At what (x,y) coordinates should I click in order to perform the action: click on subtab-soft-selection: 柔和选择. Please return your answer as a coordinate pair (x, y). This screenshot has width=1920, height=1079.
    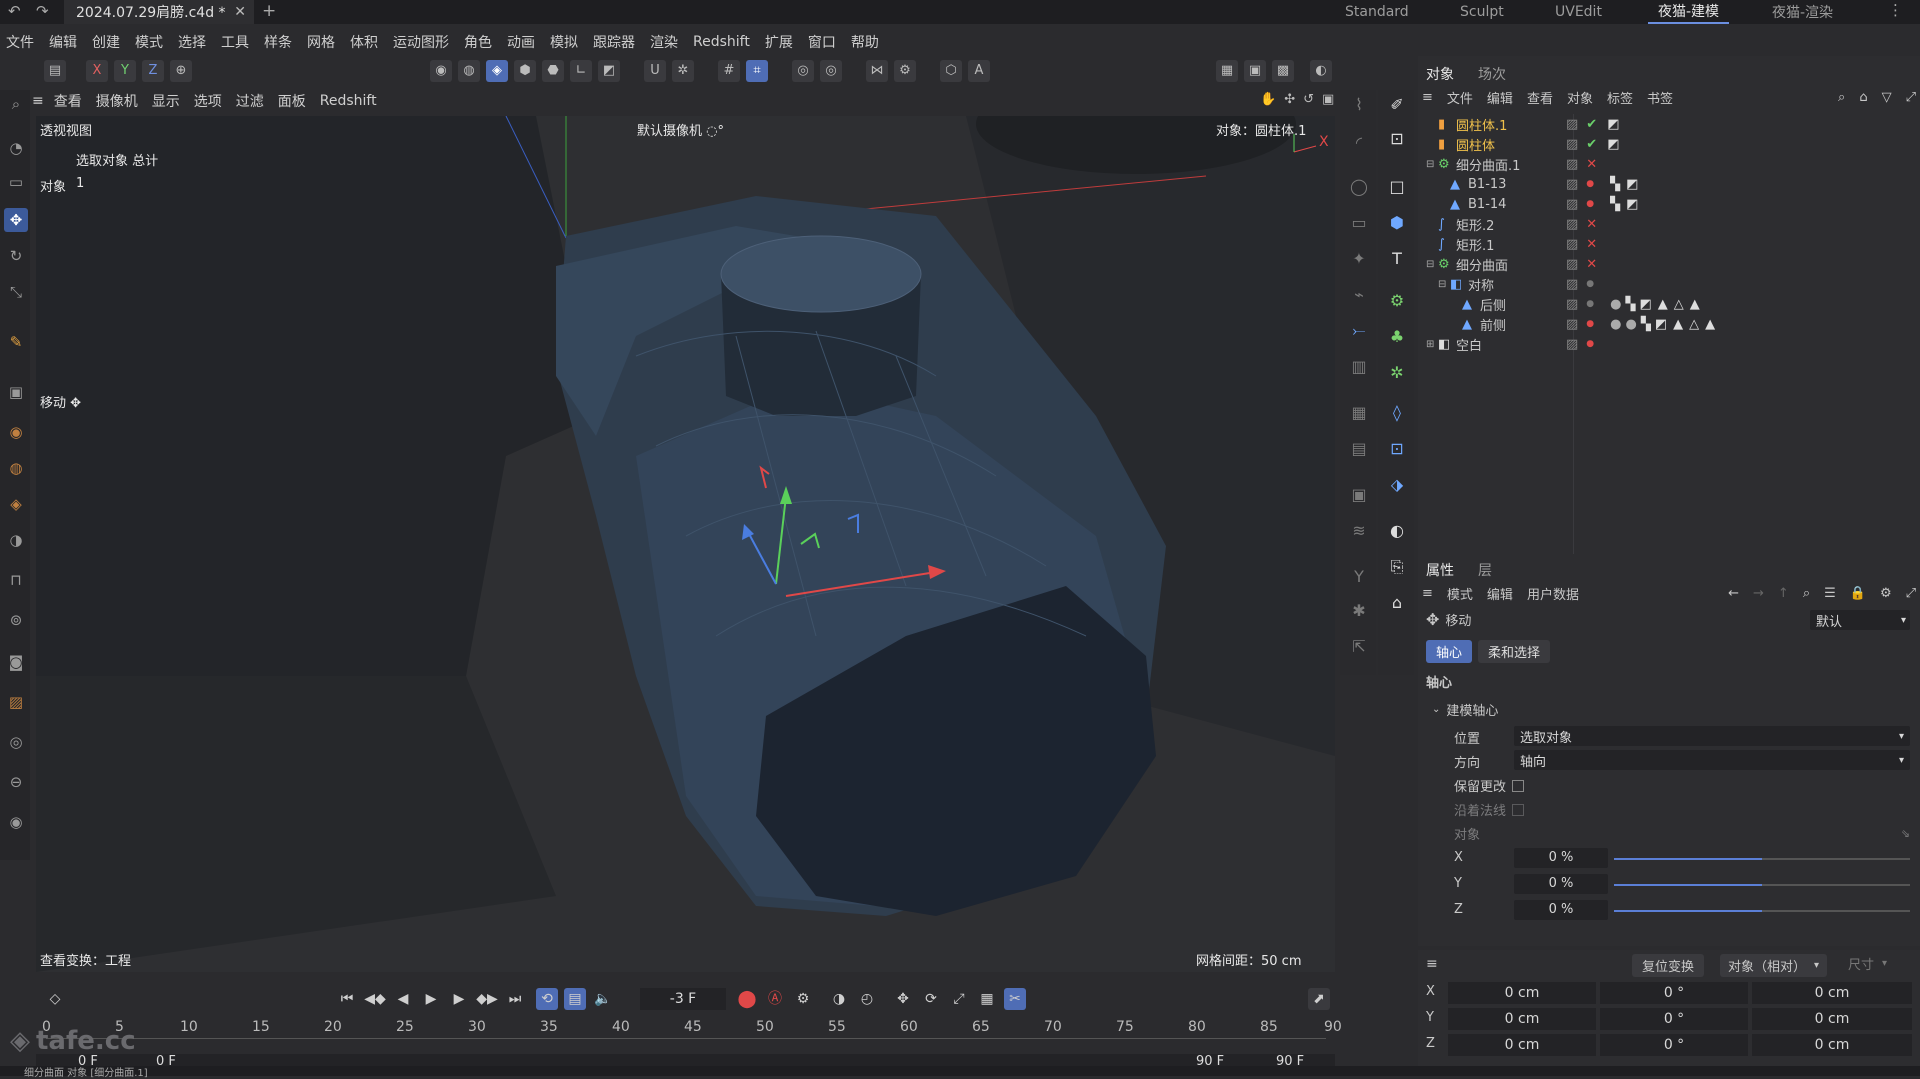
    Looking at the image, I should click on (1514, 651).